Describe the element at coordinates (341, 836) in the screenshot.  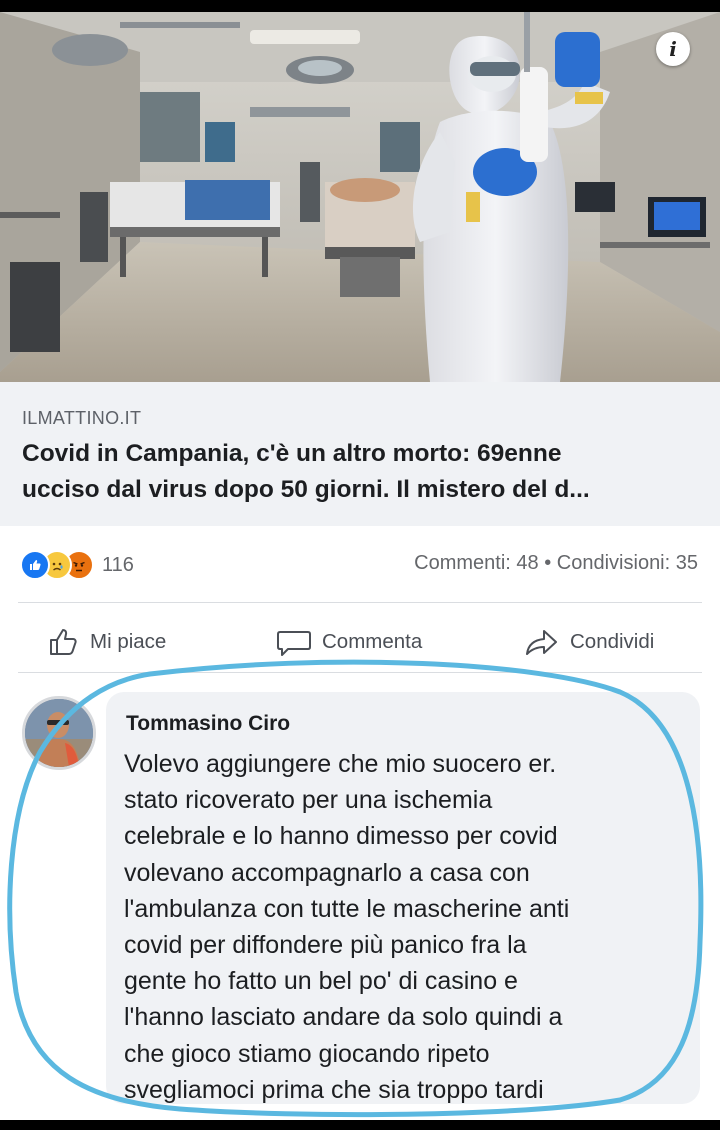
I see `comment-line: celebrale e lo hanno dimesso per covid` at that location.